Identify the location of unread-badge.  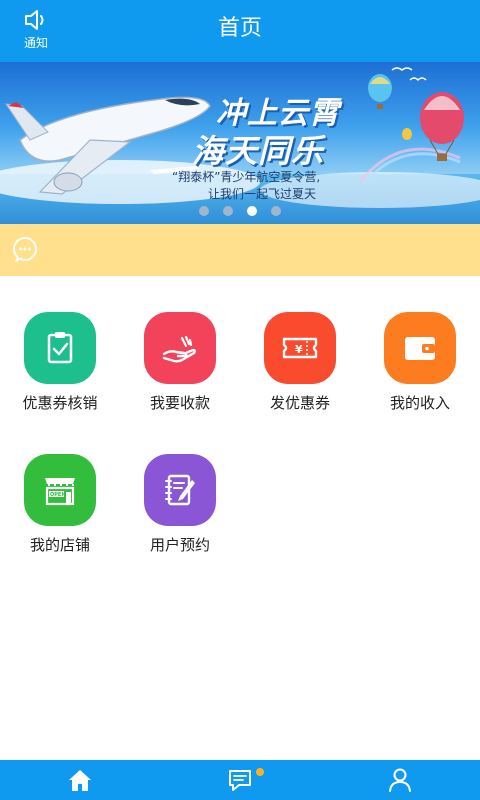
(260, 772).